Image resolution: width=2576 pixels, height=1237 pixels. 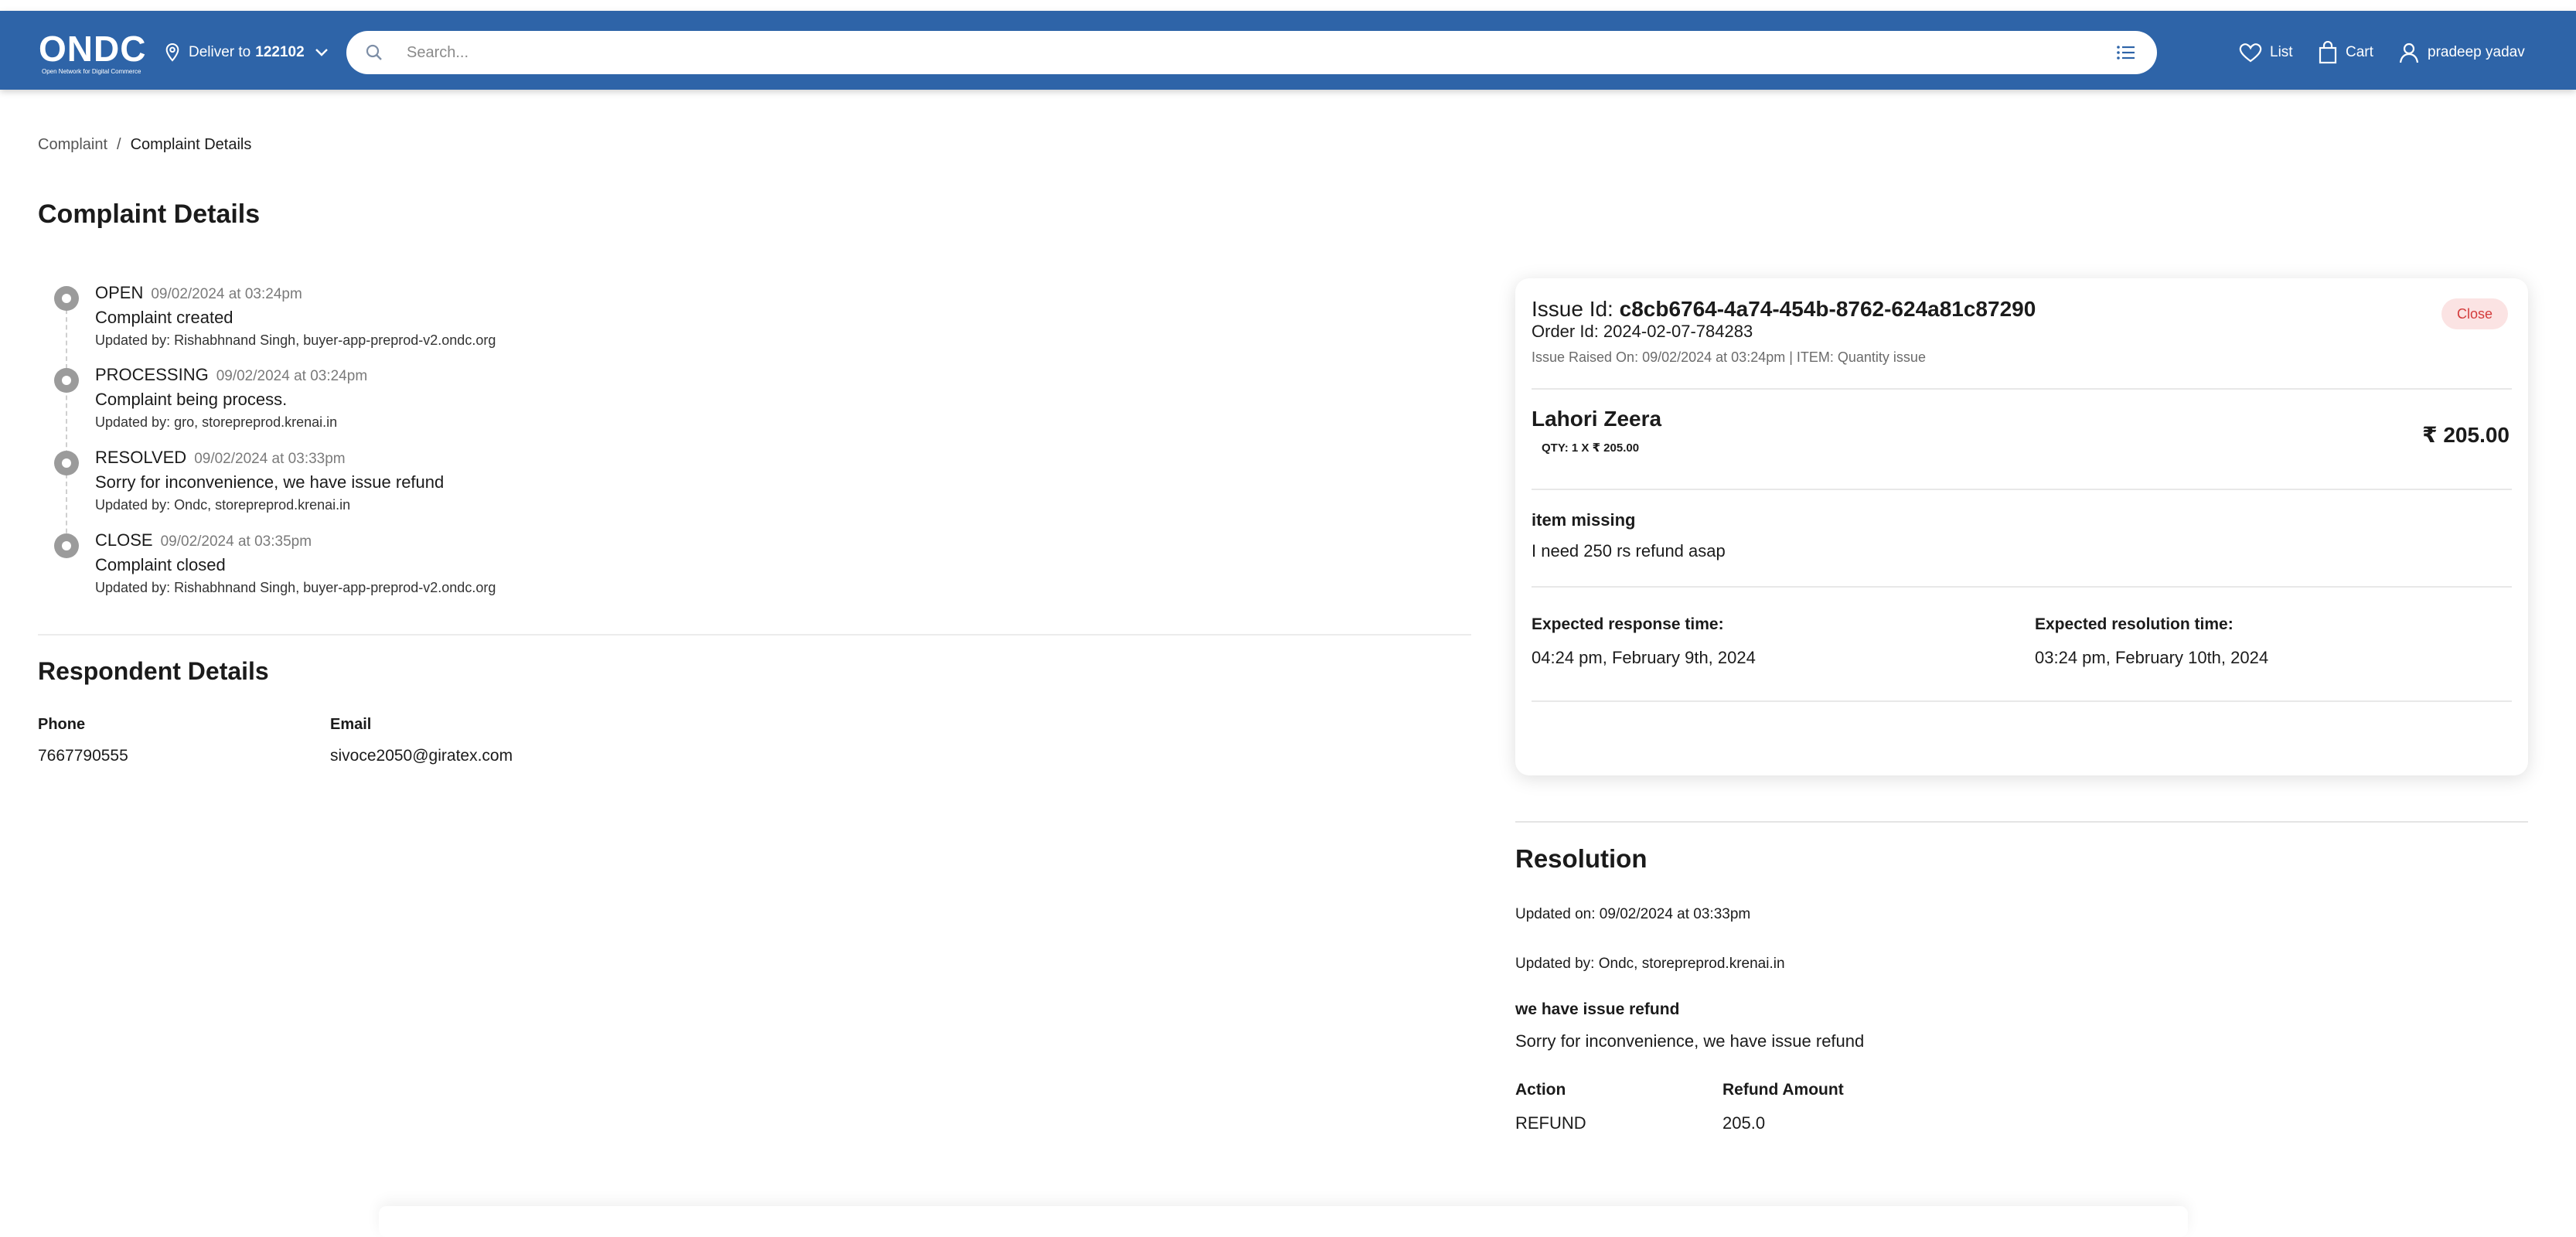 I want to click on cart-bag-icon, so click(x=2328, y=52).